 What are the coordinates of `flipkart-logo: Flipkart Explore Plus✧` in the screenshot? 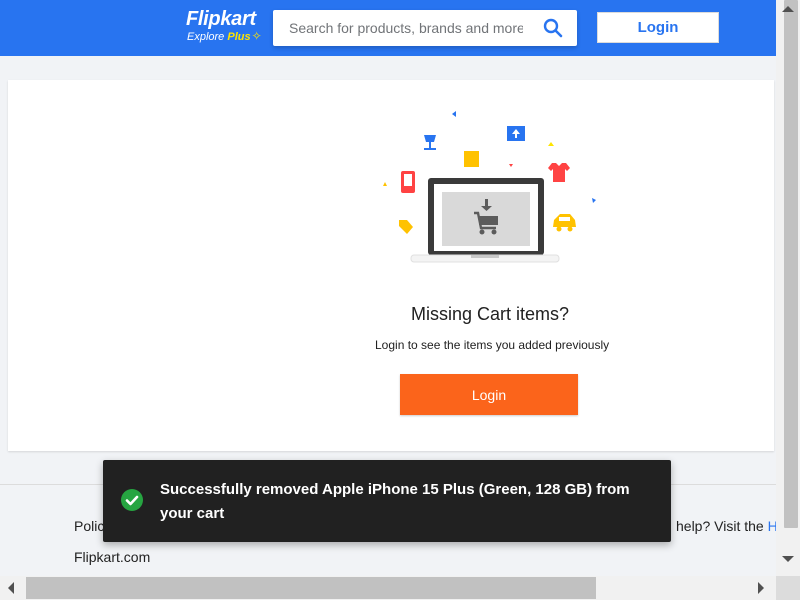 It's located at (226, 25).